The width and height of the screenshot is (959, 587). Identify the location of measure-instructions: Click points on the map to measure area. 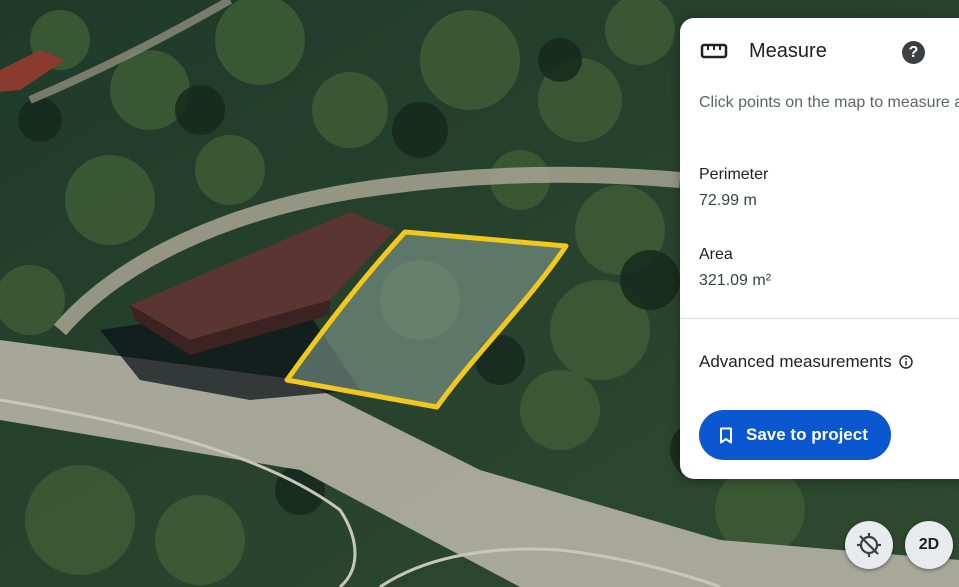
(829, 102).